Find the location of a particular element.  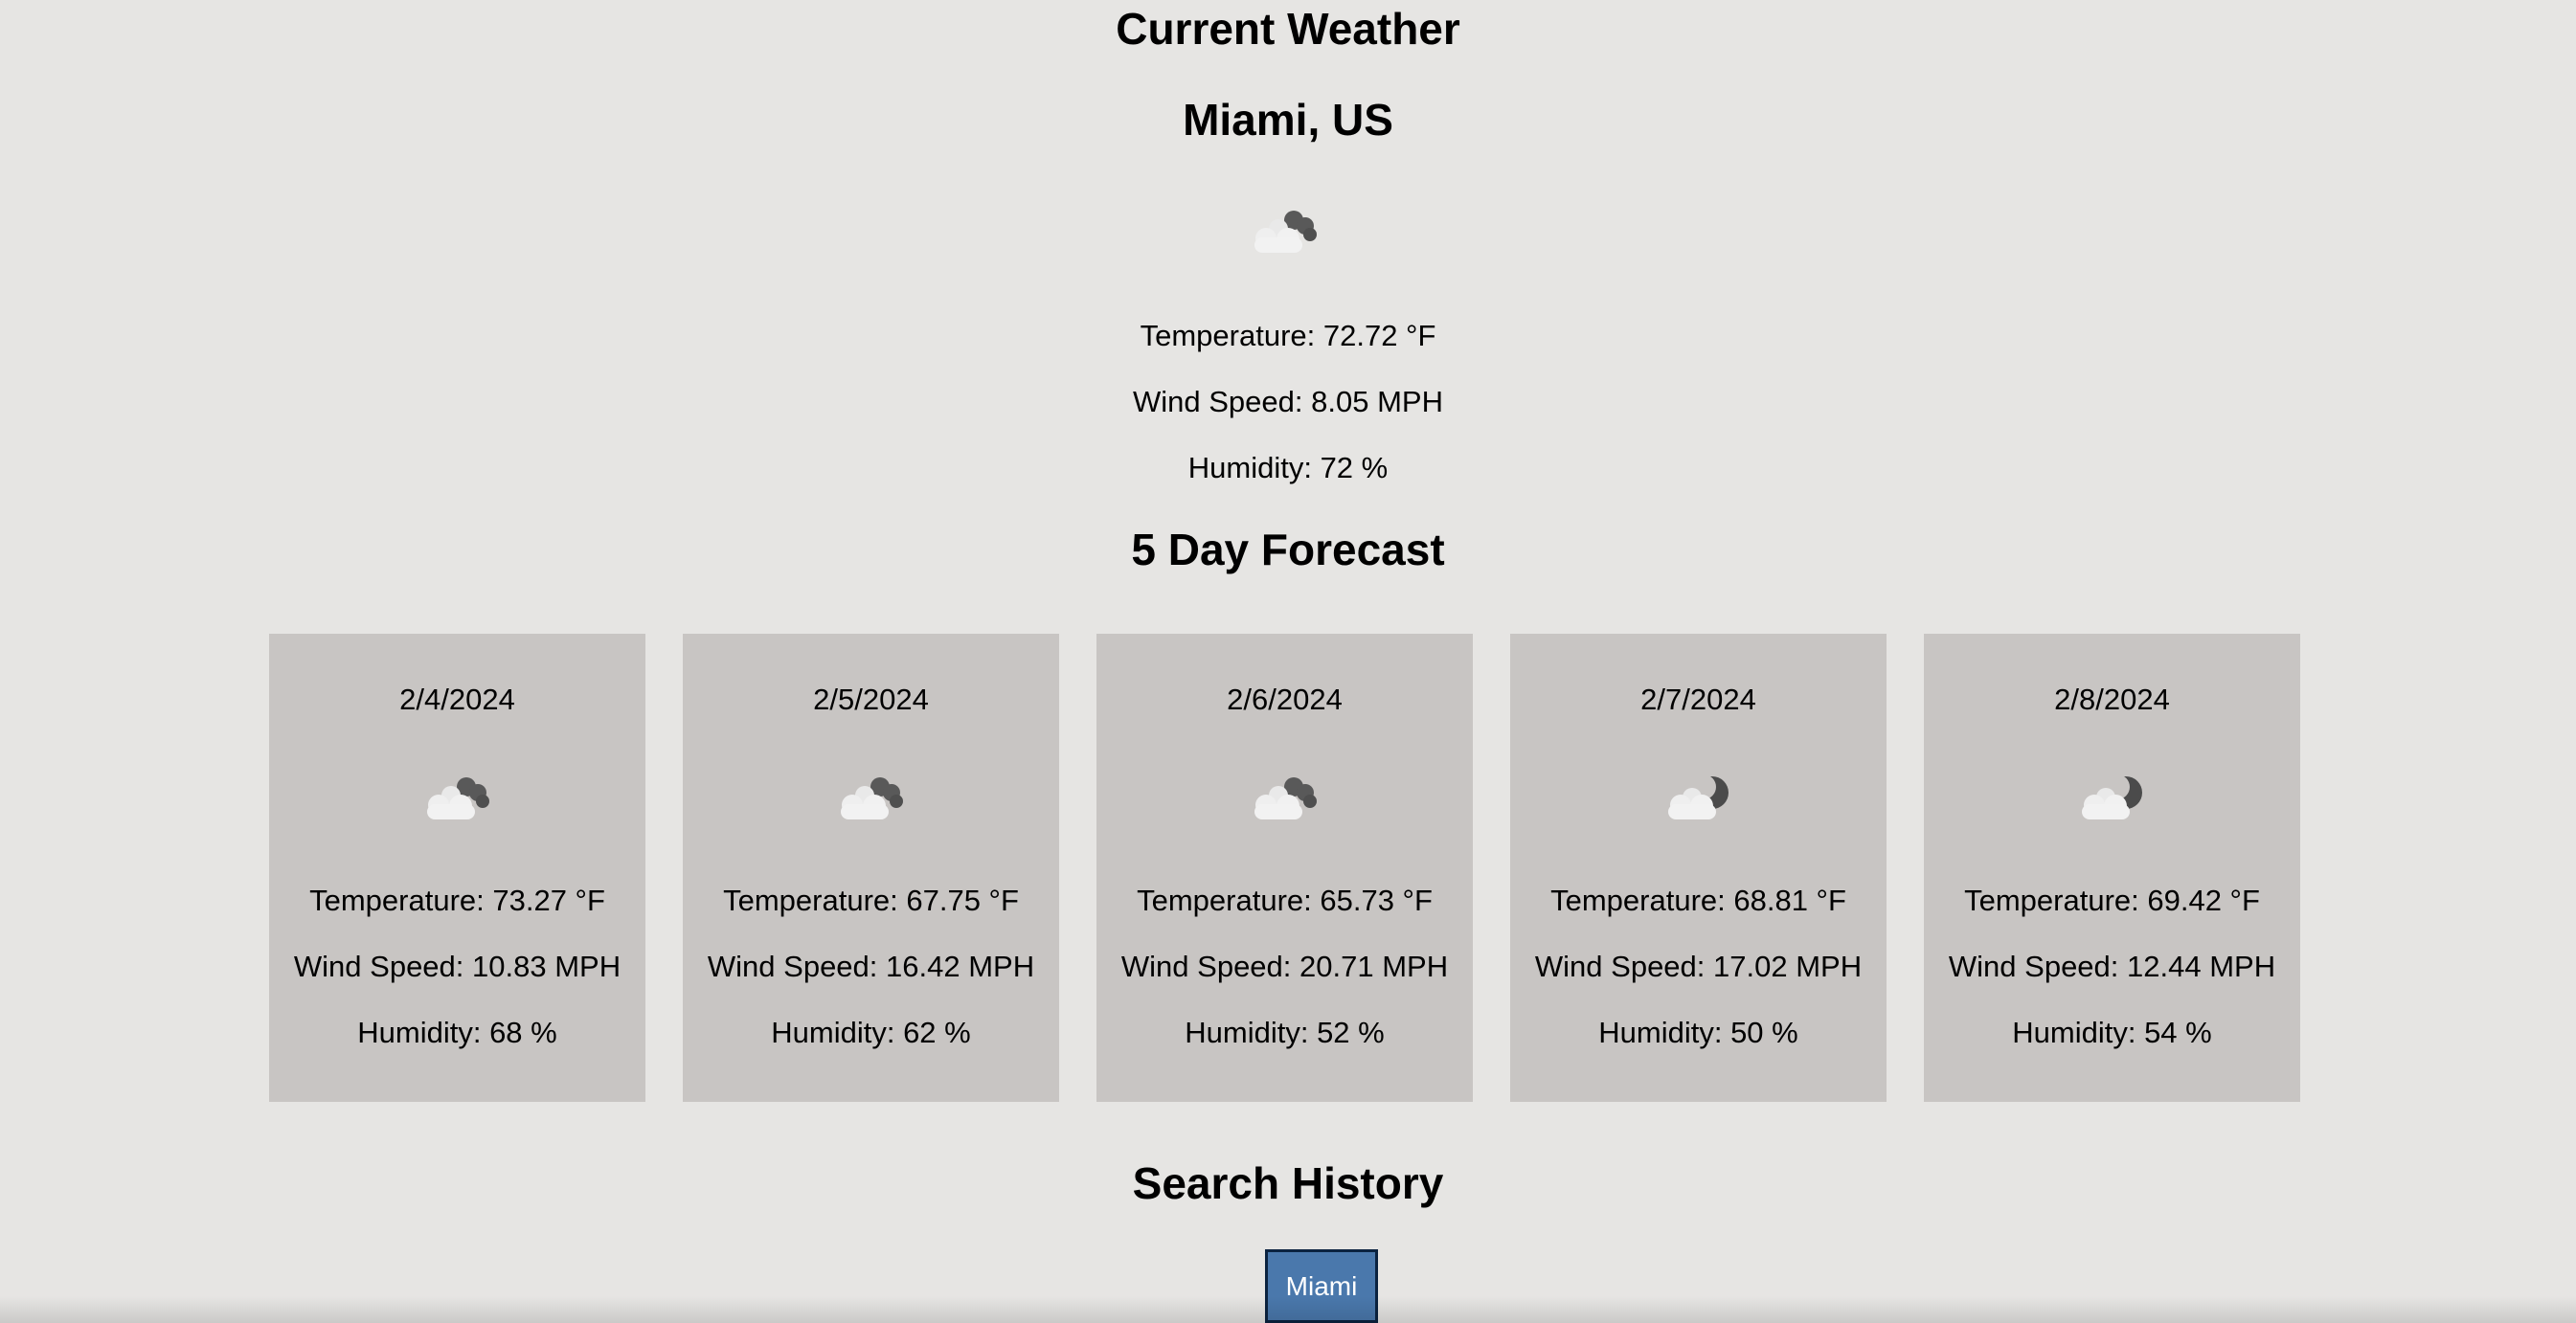

forecast-wind-speed: Wind Speed: 10.83 MPH is located at coordinates (457, 966).